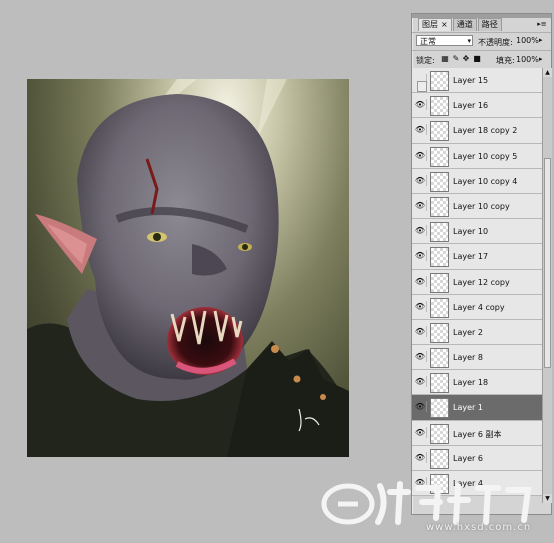 This screenshot has height=543, width=554. I want to click on layer-row: 👁 Layer 4 copy, so click(477, 307).